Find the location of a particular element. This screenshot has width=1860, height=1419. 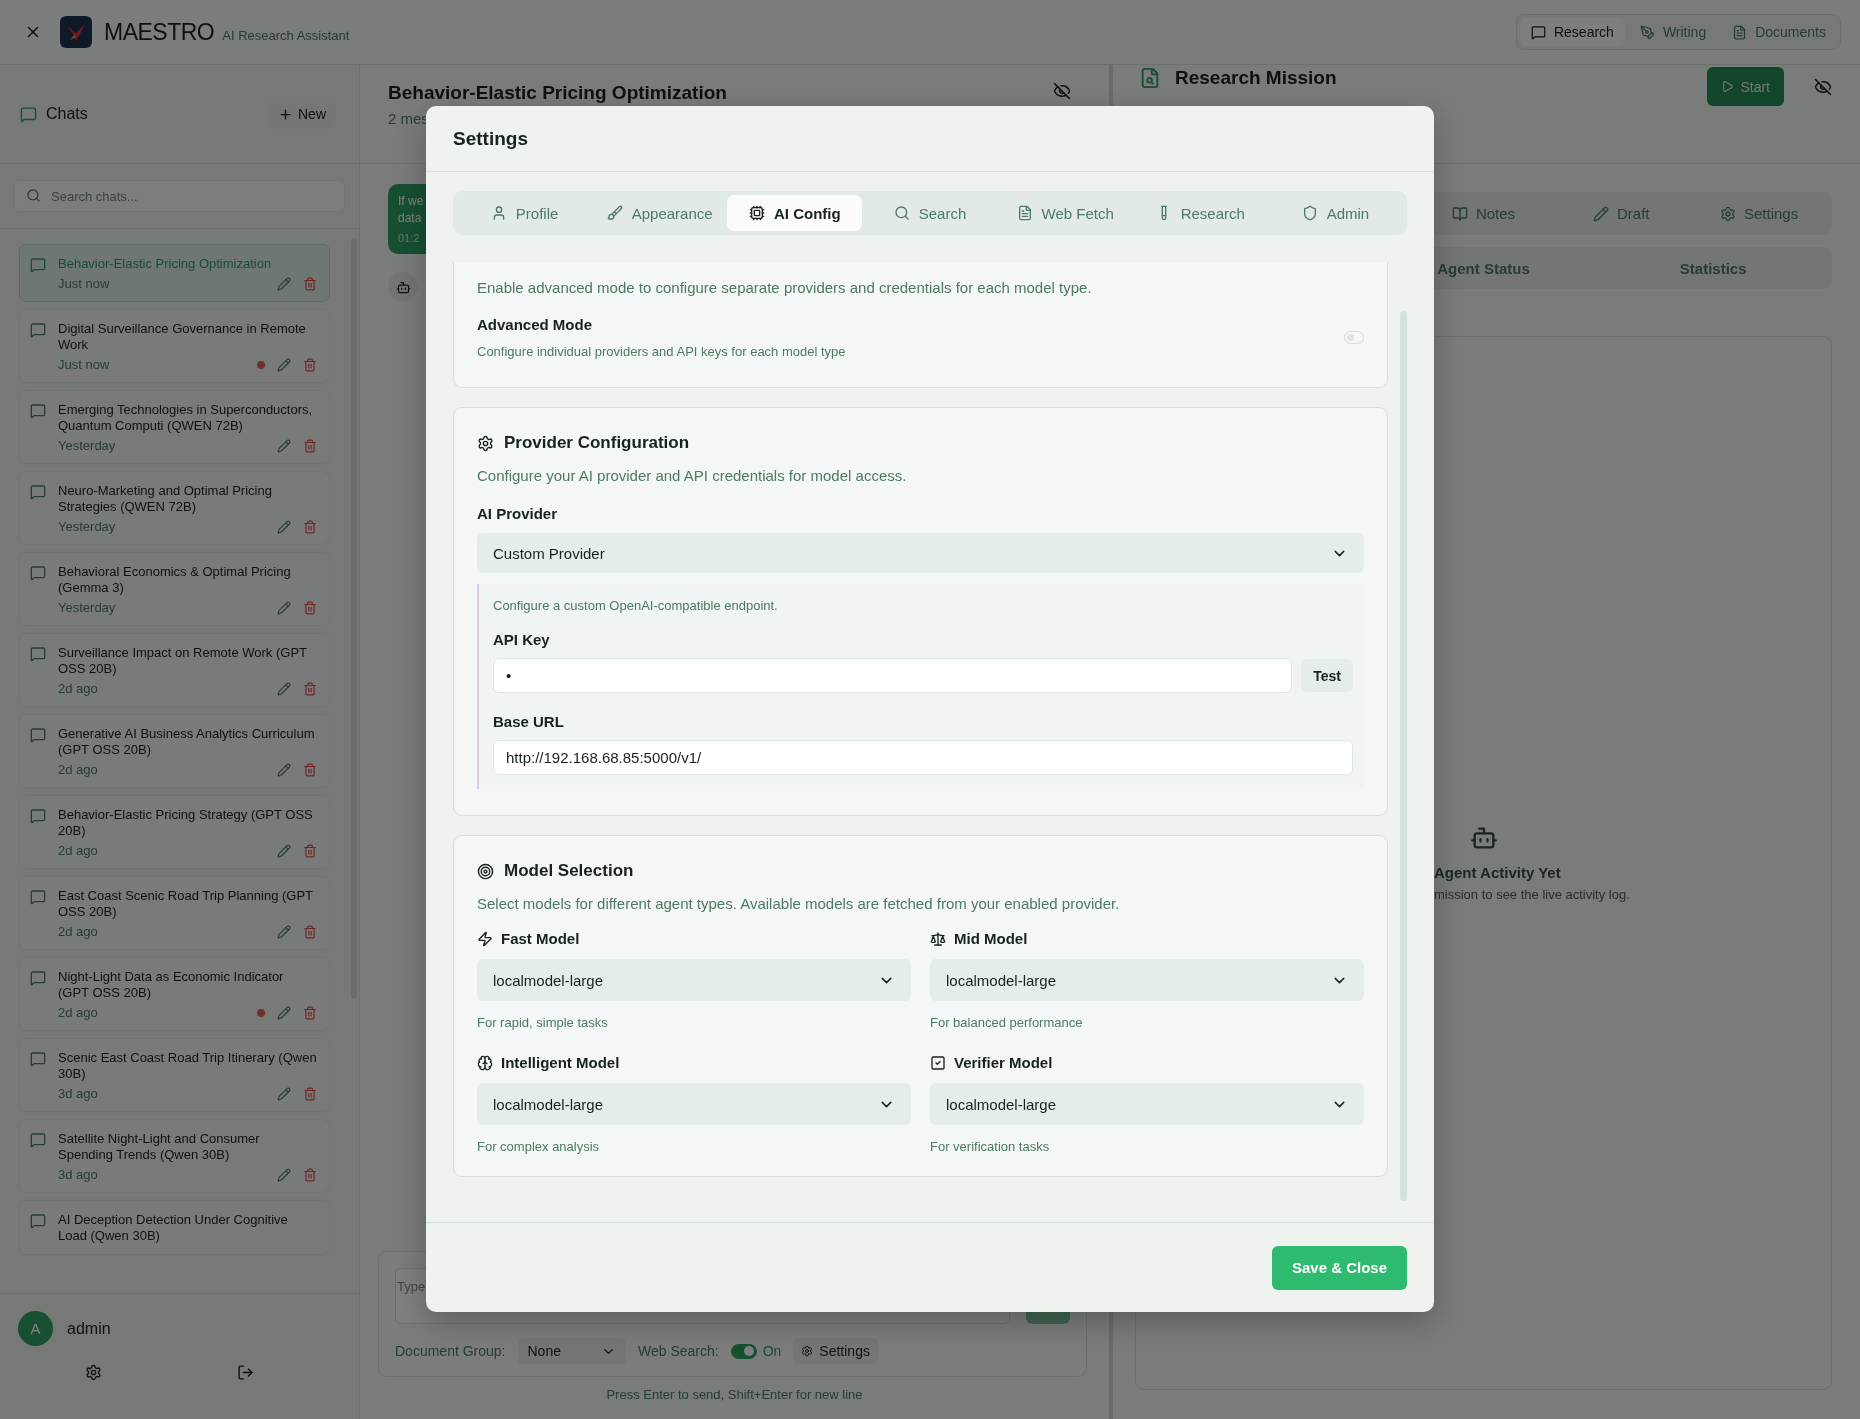

logout-icon is located at coordinates (245, 1372).